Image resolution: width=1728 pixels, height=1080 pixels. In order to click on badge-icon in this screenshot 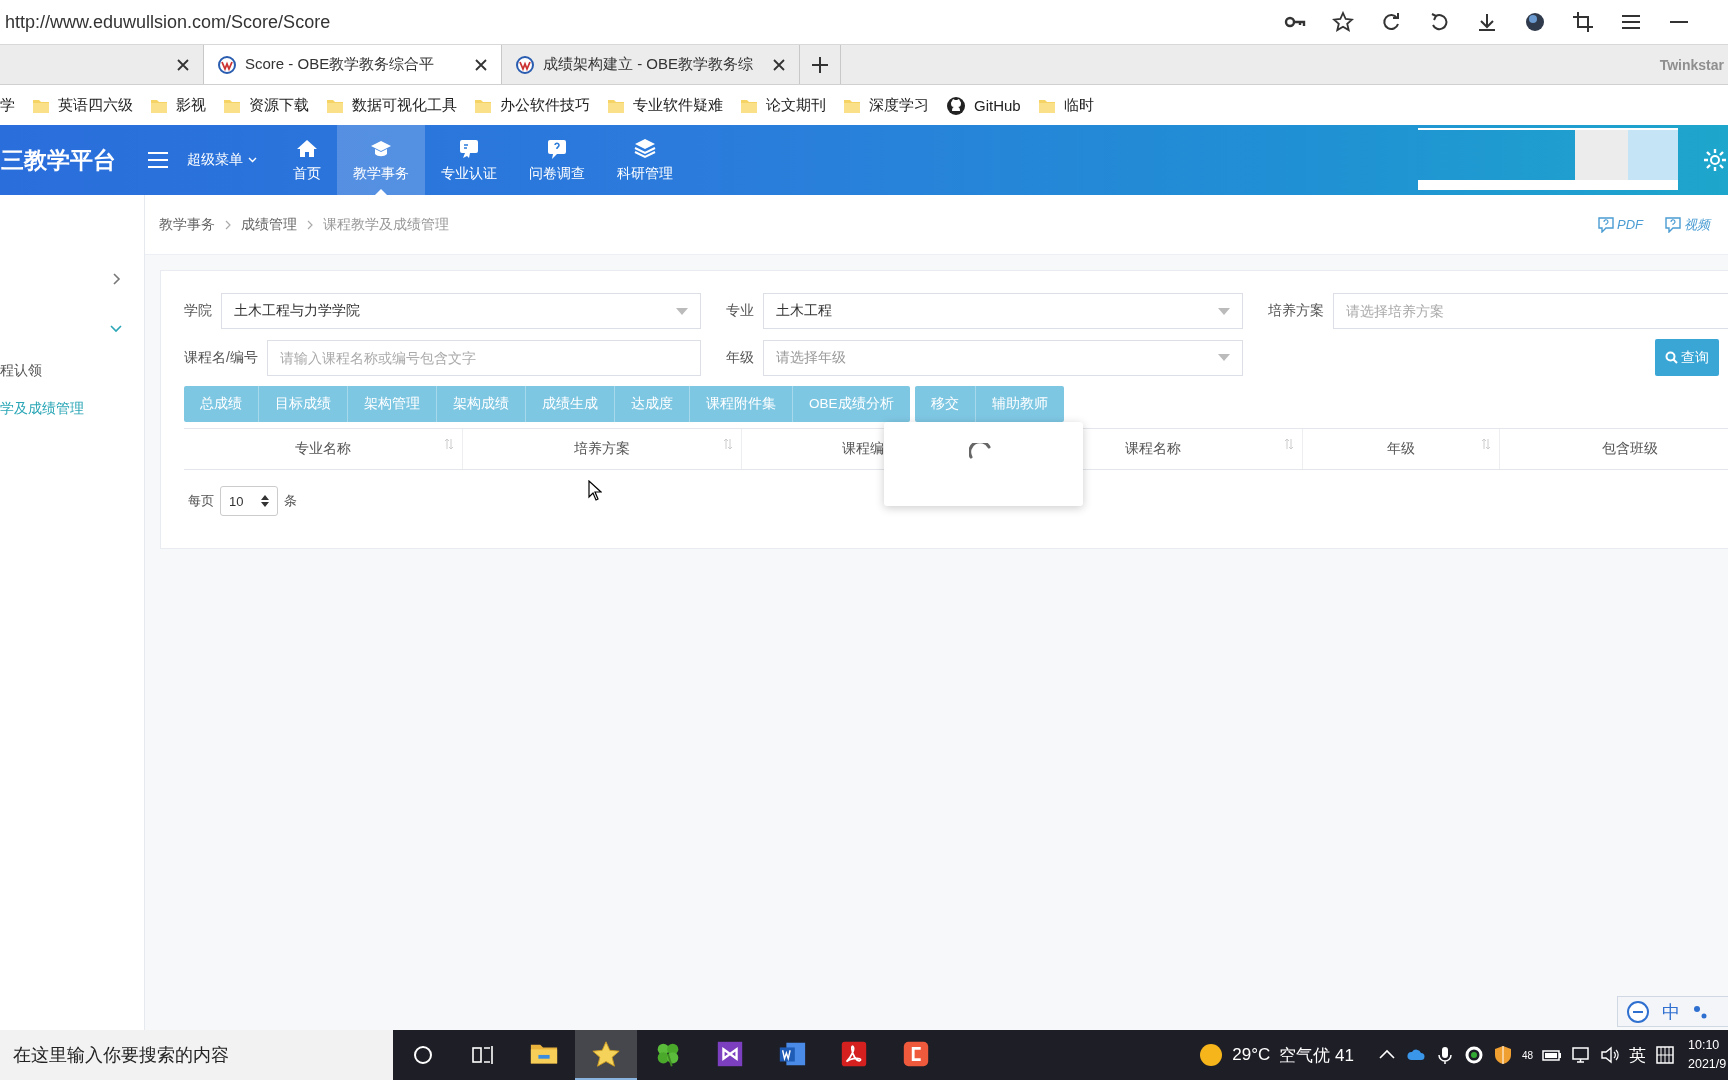, I will do `click(469, 148)`.